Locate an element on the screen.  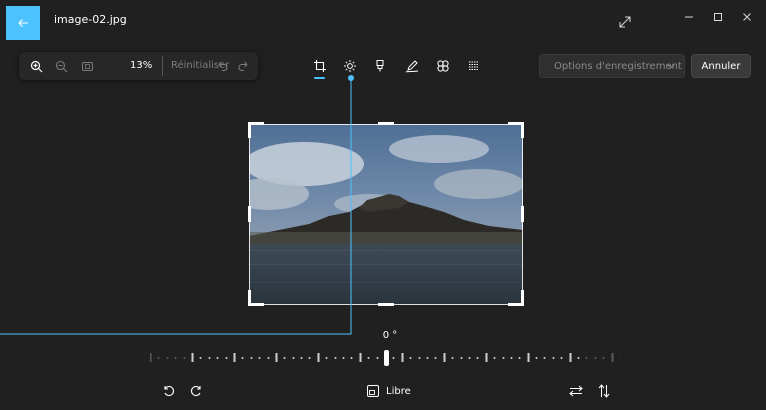
tool-draw is located at coordinates (412, 66).